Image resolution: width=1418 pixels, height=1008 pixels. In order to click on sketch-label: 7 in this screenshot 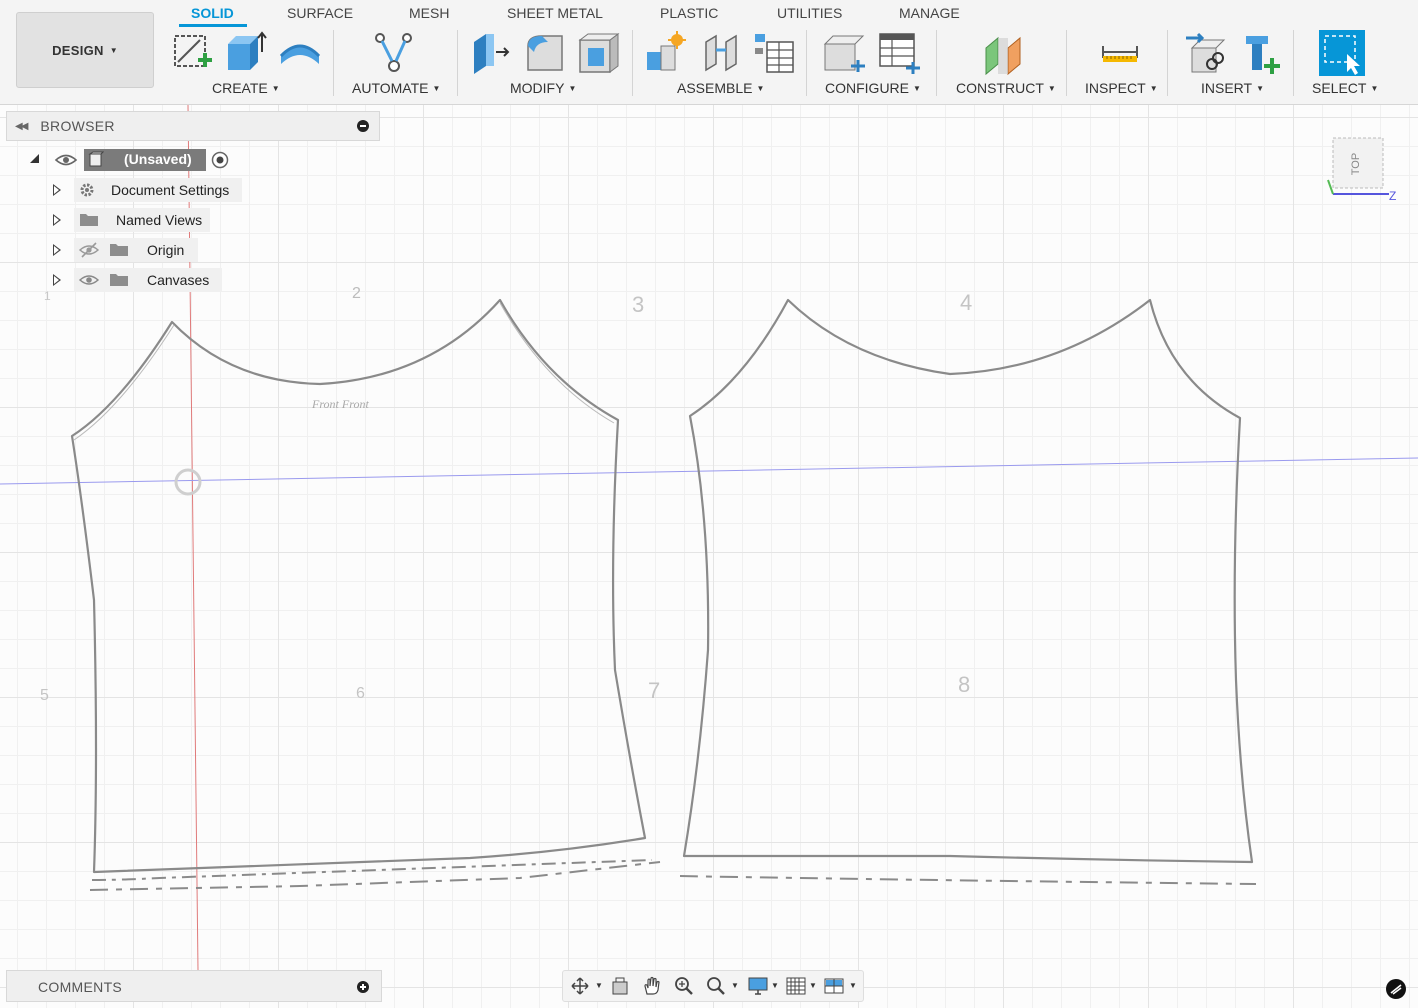, I will do `click(654, 690)`.